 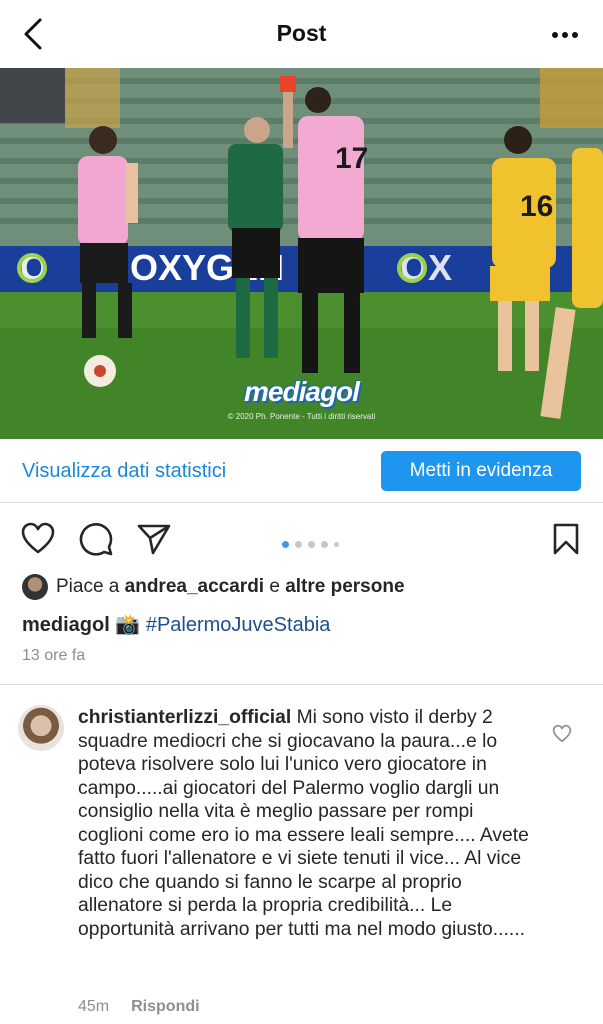 I want to click on carousel-indicator, so click(x=313, y=541).